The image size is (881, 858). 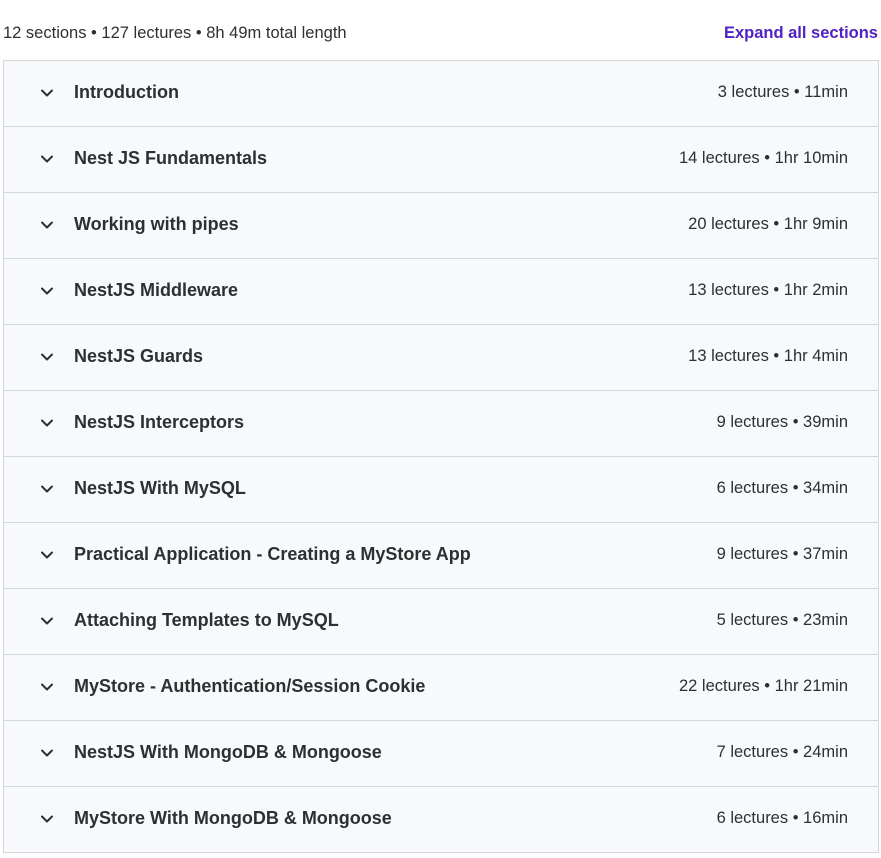 What do you see at coordinates (228, 752) in the screenshot?
I see `section-title: NestJS With MongoDB & Mongoose` at bounding box center [228, 752].